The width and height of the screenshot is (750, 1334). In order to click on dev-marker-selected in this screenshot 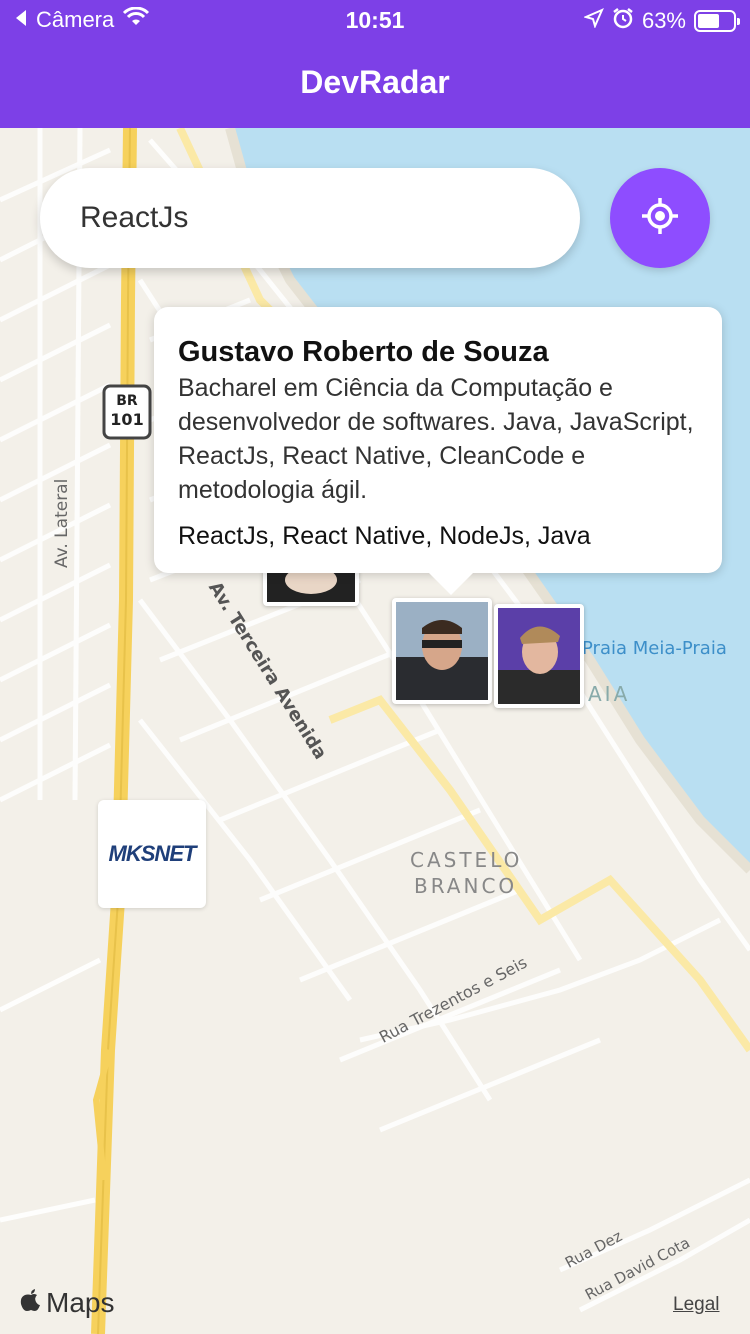, I will do `click(442, 651)`.